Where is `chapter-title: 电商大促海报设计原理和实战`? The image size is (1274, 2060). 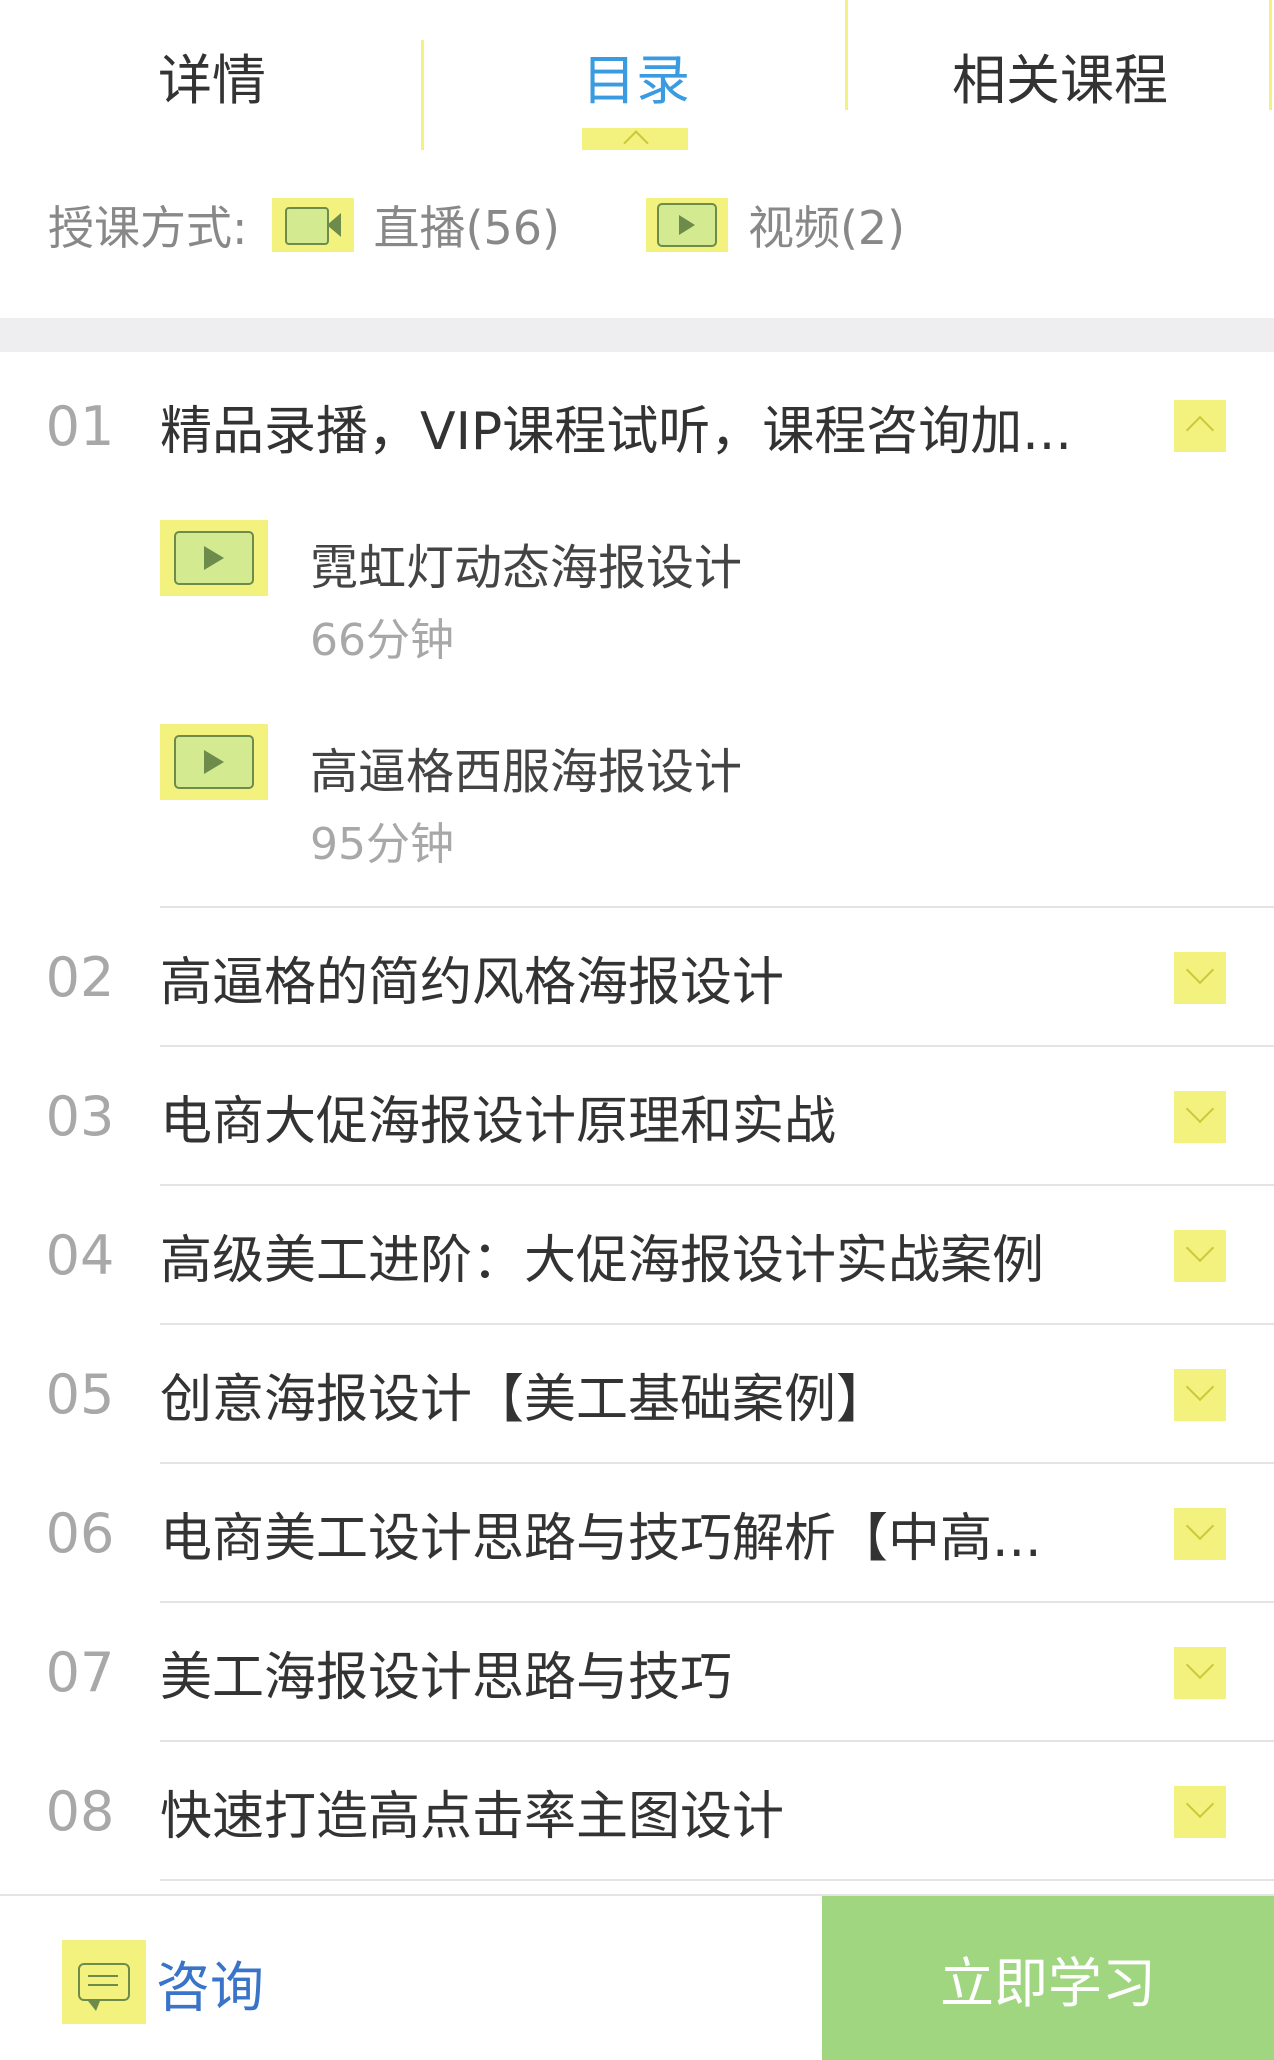 chapter-title: 电商大促海报设计原理和实战 is located at coordinates (498, 1122).